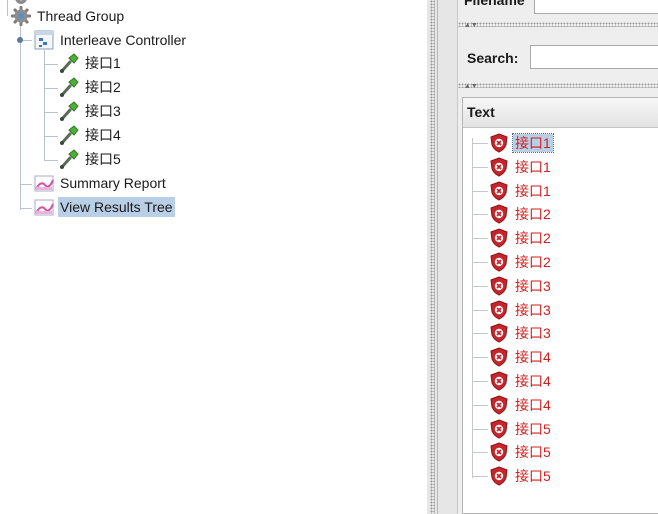 The width and height of the screenshot is (658, 514). I want to click on search-label: Search:, so click(493, 58).